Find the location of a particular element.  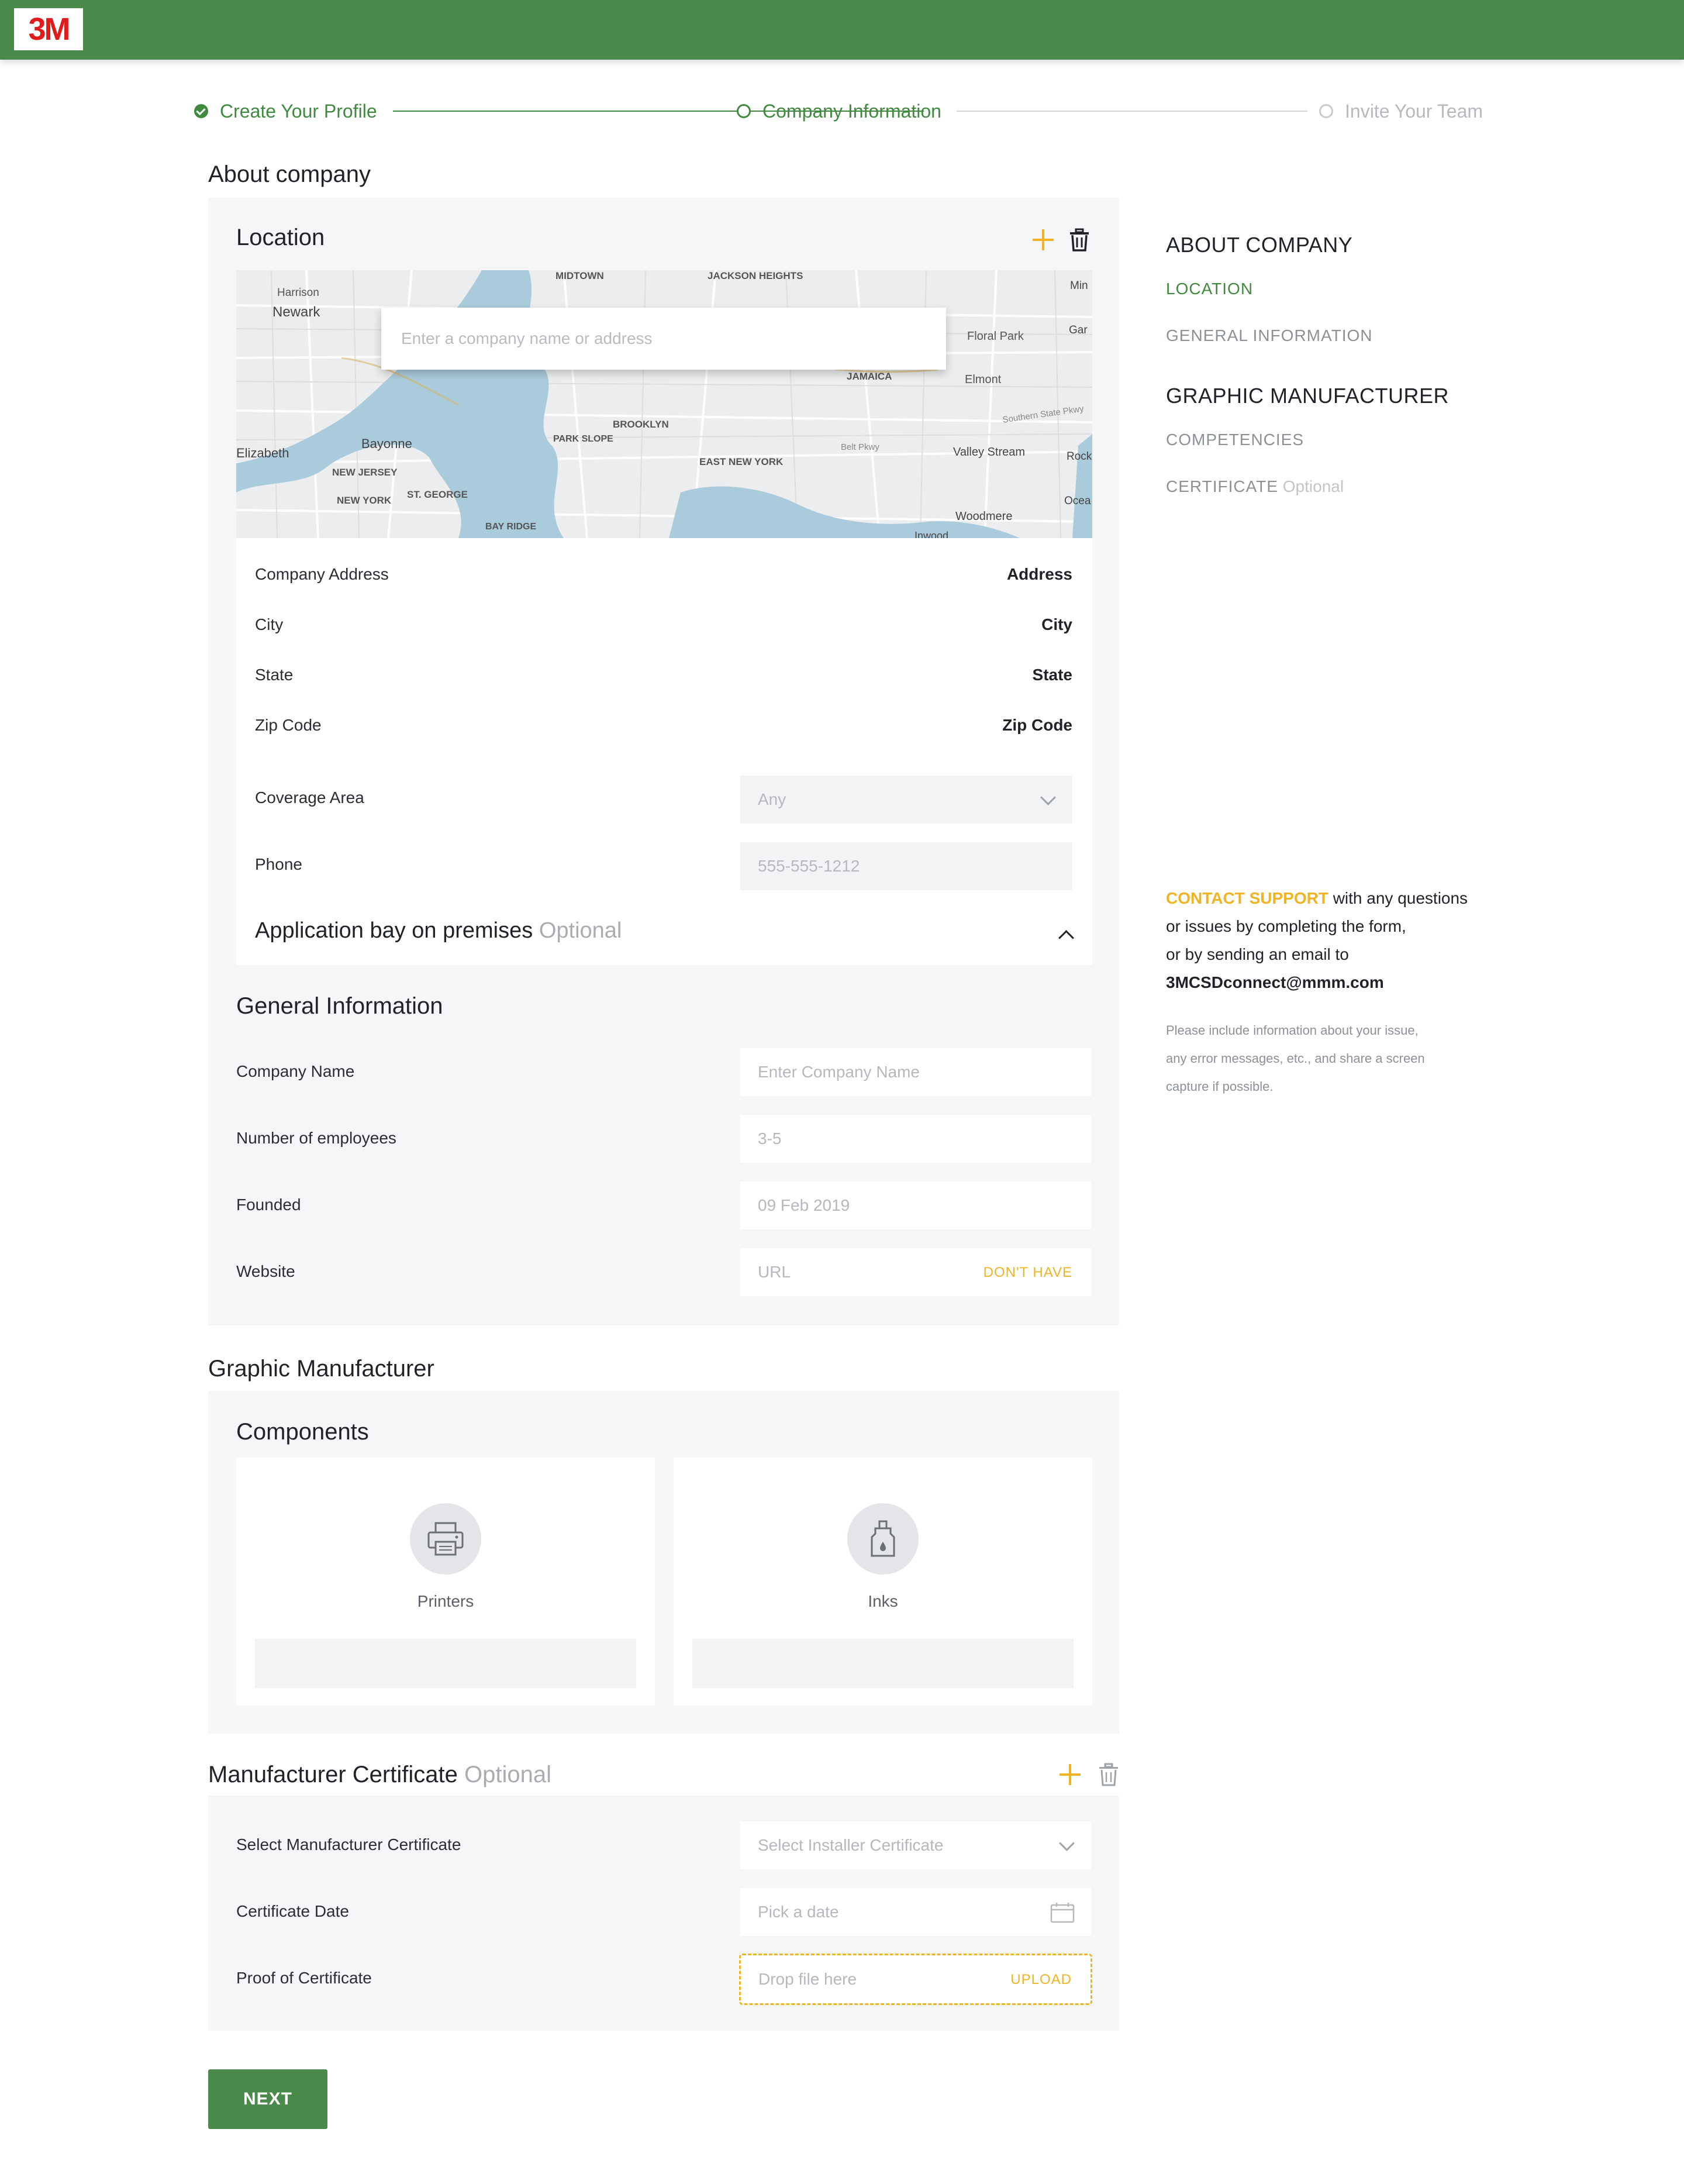

sidebar-graphic-manufacturer: GRAPHIC MANUFACTURER is located at coordinates (1307, 396).